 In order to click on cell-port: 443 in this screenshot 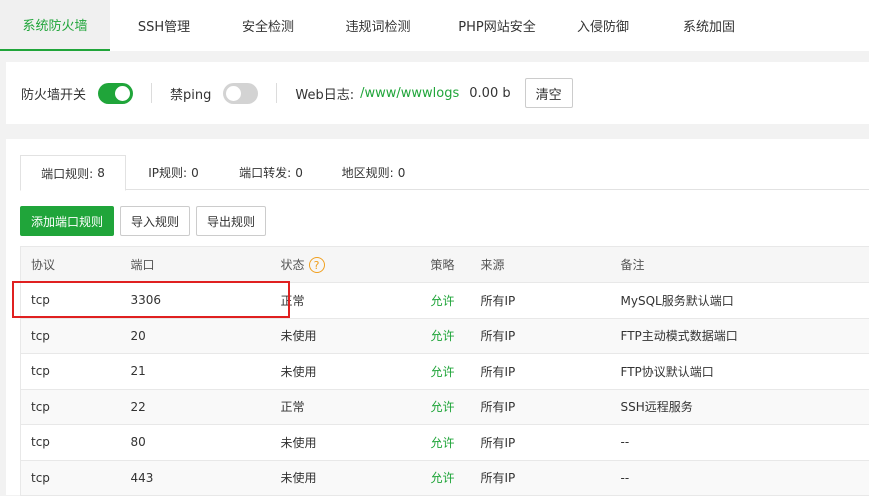, I will do `click(196, 478)`.